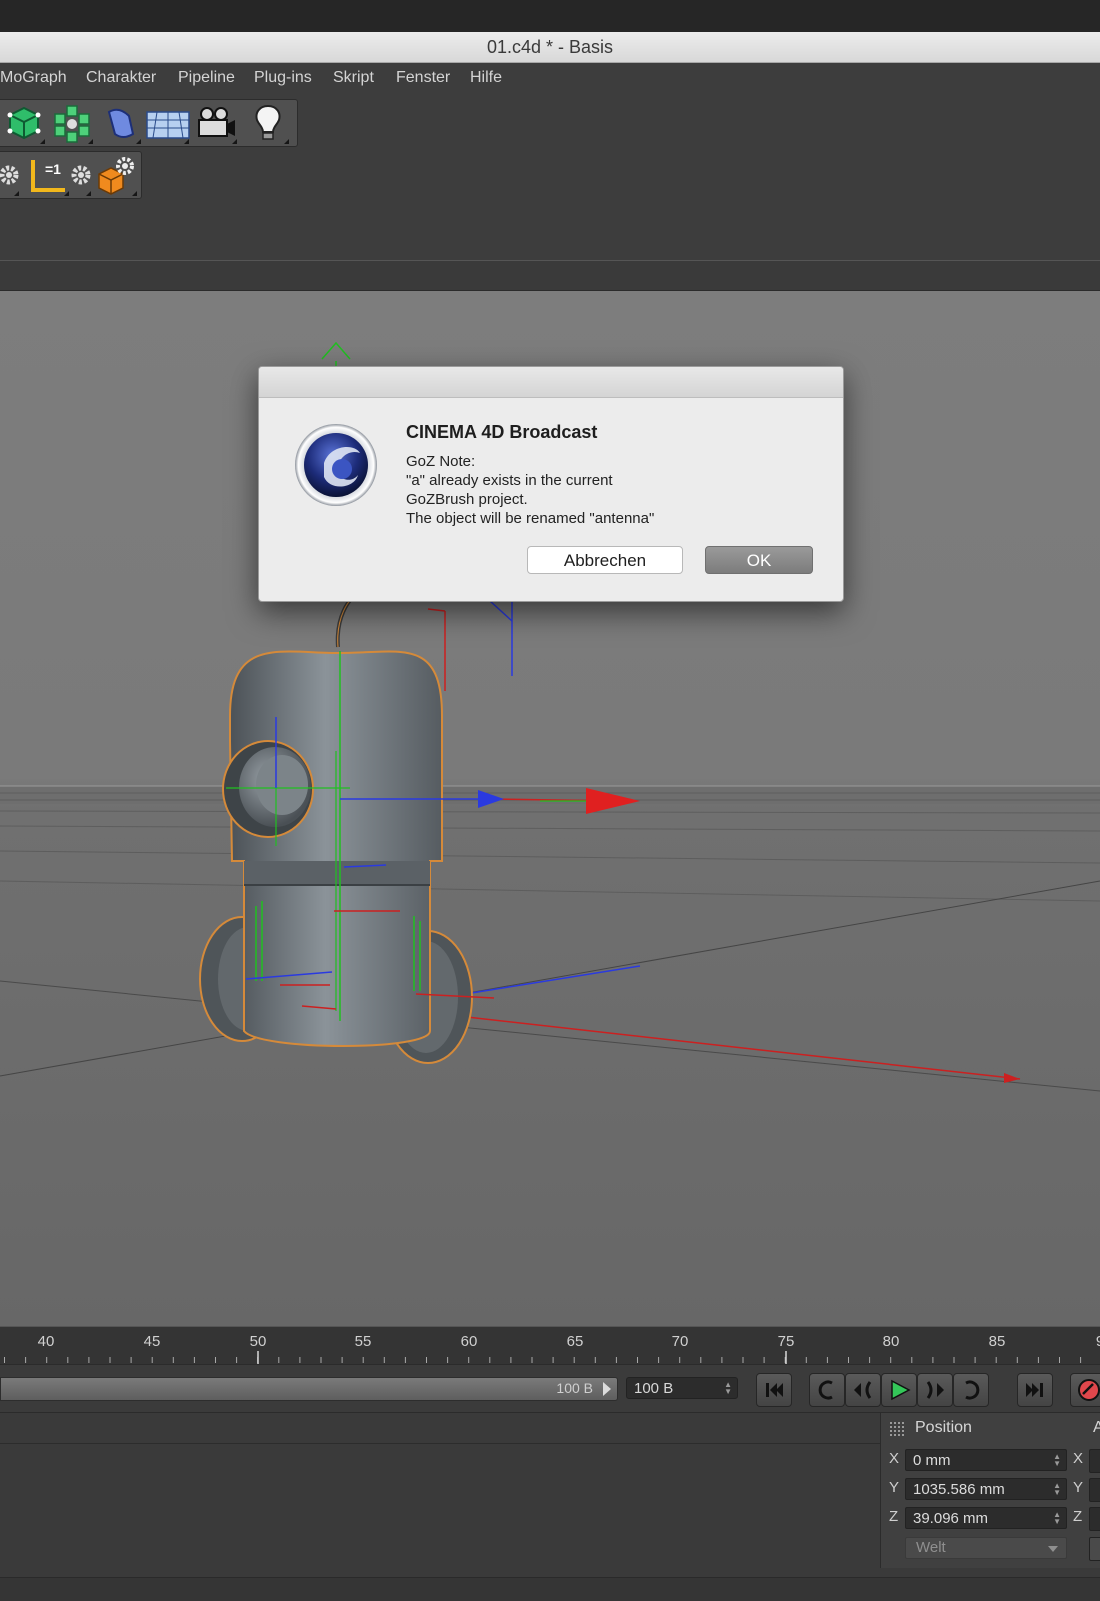 This screenshot has width=1100, height=1601. What do you see at coordinates (1085, 1390) in the screenshot?
I see `record-icon` at bounding box center [1085, 1390].